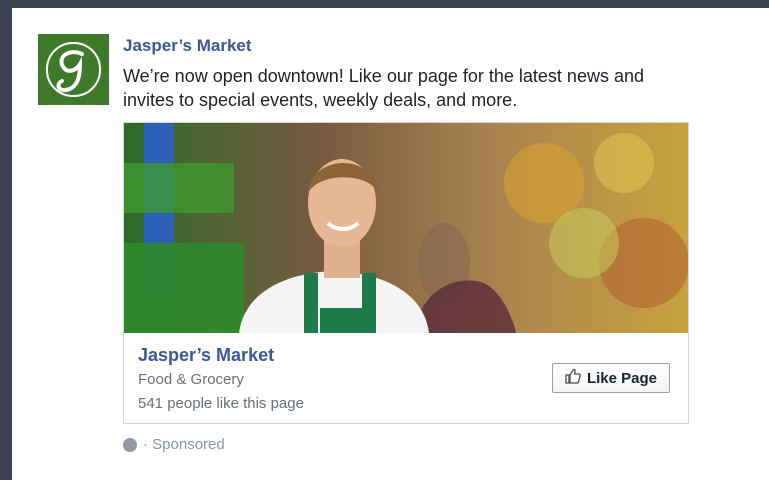 Image resolution: width=769 pixels, height=480 pixels. Describe the element at coordinates (622, 378) in the screenshot. I see `like-page-button-label: Like Page` at that location.